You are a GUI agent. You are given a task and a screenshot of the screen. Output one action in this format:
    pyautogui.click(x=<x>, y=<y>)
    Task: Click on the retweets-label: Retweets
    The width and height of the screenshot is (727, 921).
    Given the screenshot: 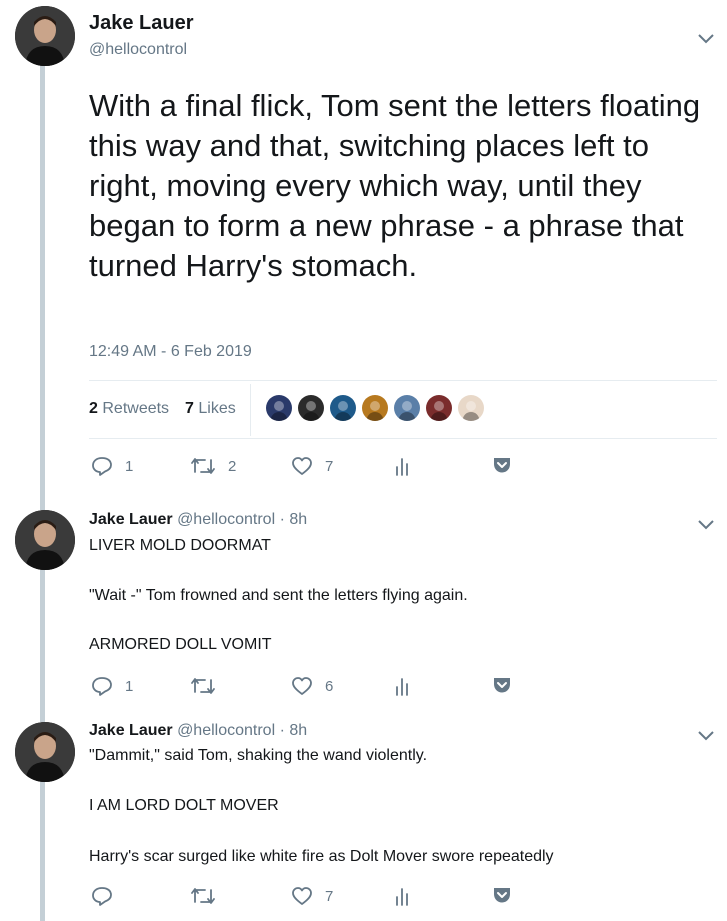 What is the action you would take?
    pyautogui.click(x=136, y=408)
    